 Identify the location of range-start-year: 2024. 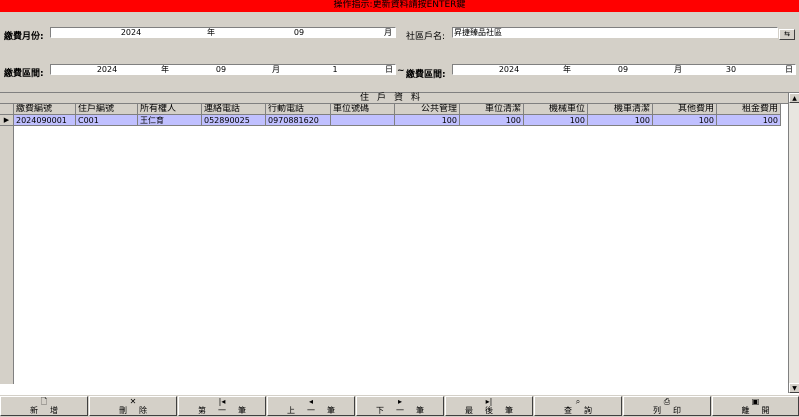
(107, 69).